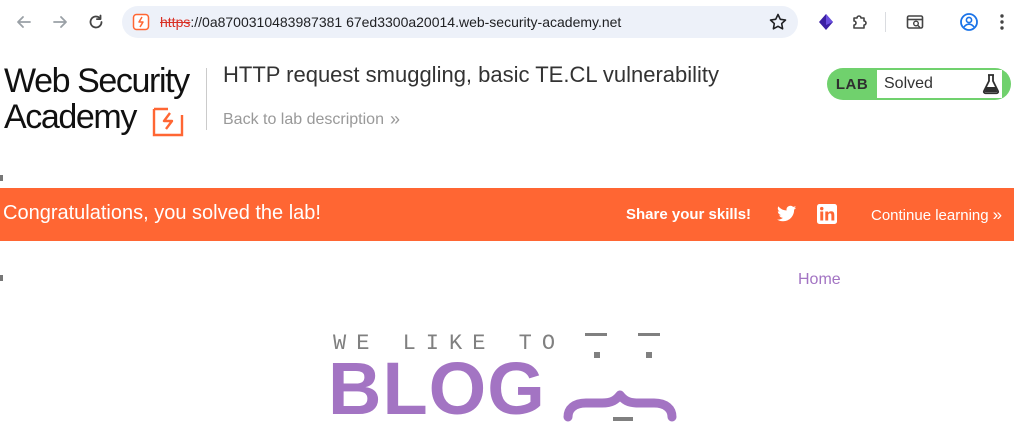 The width and height of the screenshot is (1014, 439). I want to click on logo-line-2: Academy, so click(70, 117).